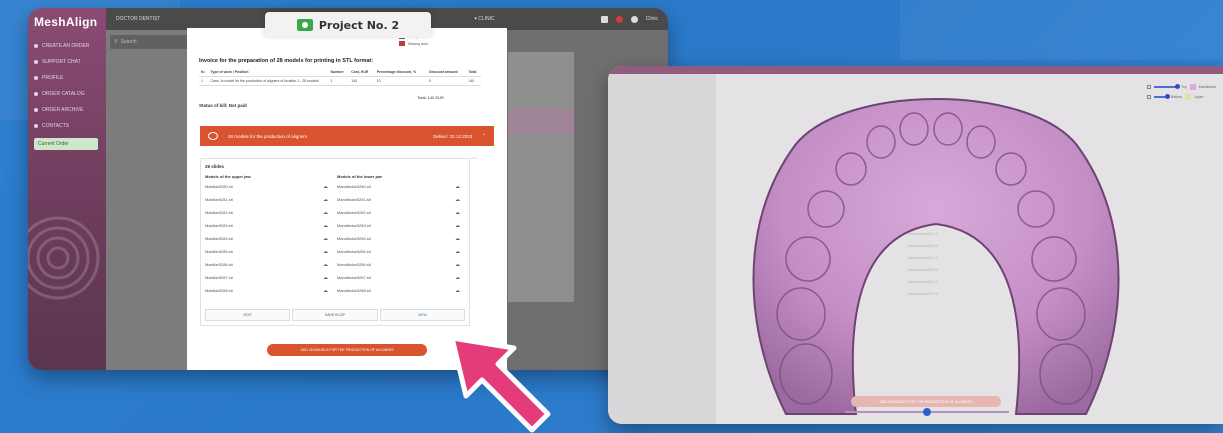 The width and height of the screenshot is (1223, 433). Describe the element at coordinates (402, 43) in the screenshot. I see `legend-swatch` at that location.